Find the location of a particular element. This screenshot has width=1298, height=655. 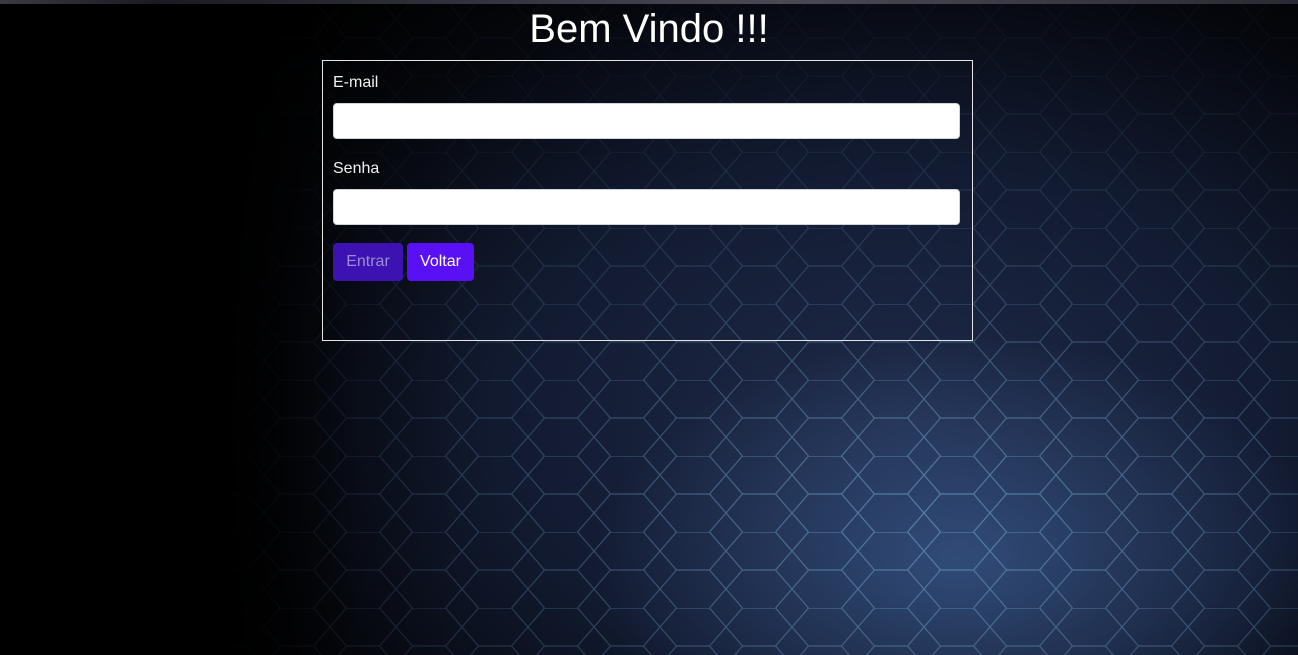

email-field is located at coordinates (646, 121).